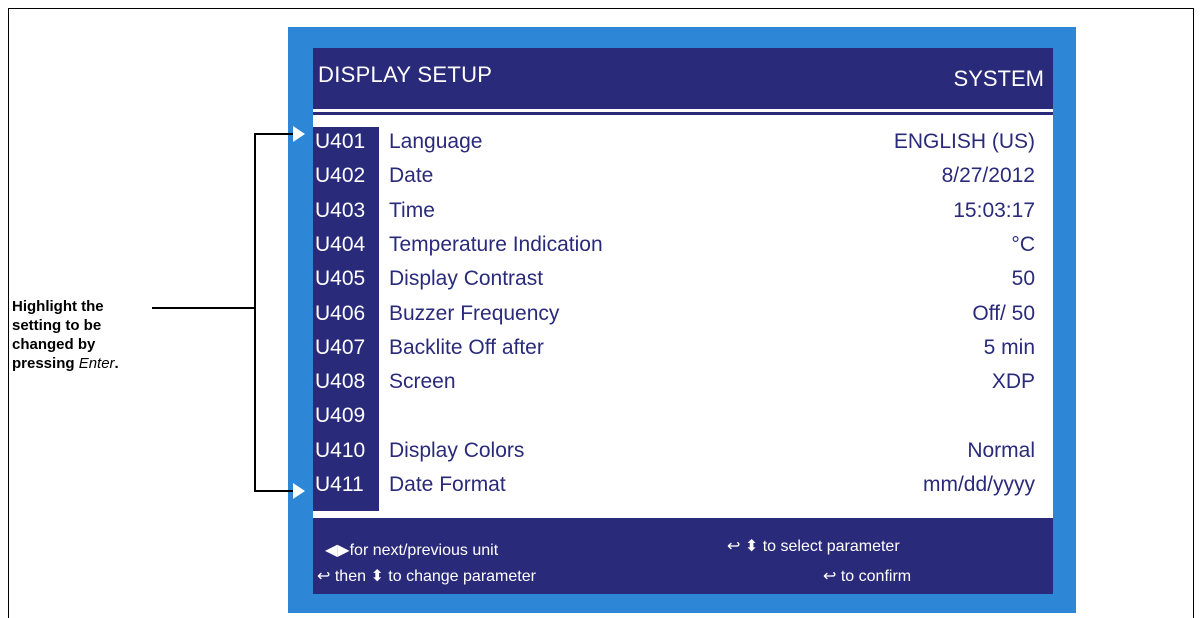  I want to click on screen-mode: SYSTEM, so click(998, 78).